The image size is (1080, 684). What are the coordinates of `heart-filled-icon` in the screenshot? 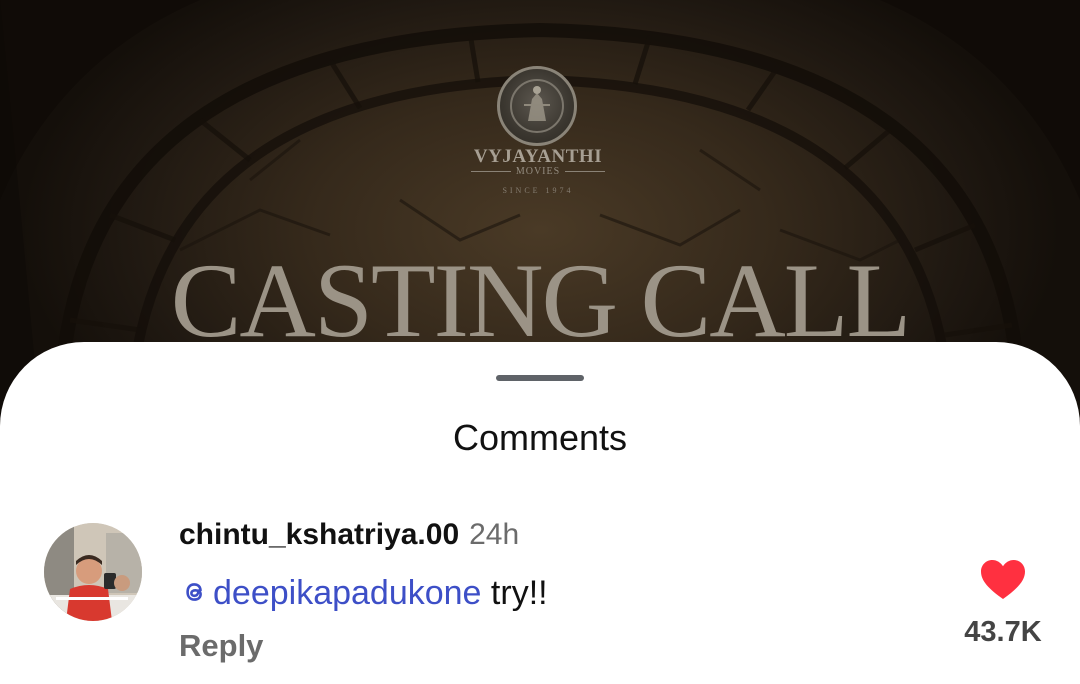 It's located at (1003, 580).